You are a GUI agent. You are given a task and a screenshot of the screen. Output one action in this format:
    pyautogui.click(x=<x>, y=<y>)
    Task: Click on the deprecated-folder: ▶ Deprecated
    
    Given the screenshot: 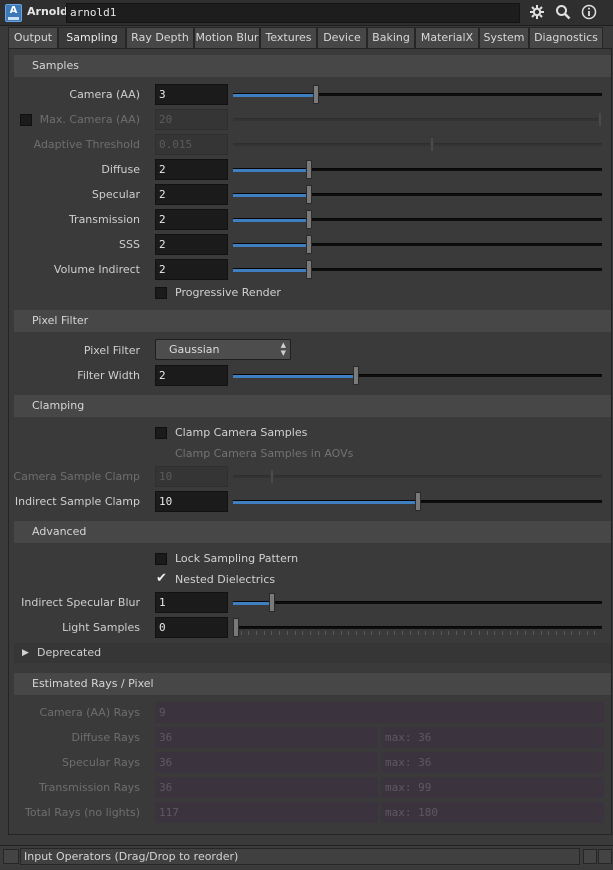 What is the action you would take?
    pyautogui.click(x=312, y=653)
    